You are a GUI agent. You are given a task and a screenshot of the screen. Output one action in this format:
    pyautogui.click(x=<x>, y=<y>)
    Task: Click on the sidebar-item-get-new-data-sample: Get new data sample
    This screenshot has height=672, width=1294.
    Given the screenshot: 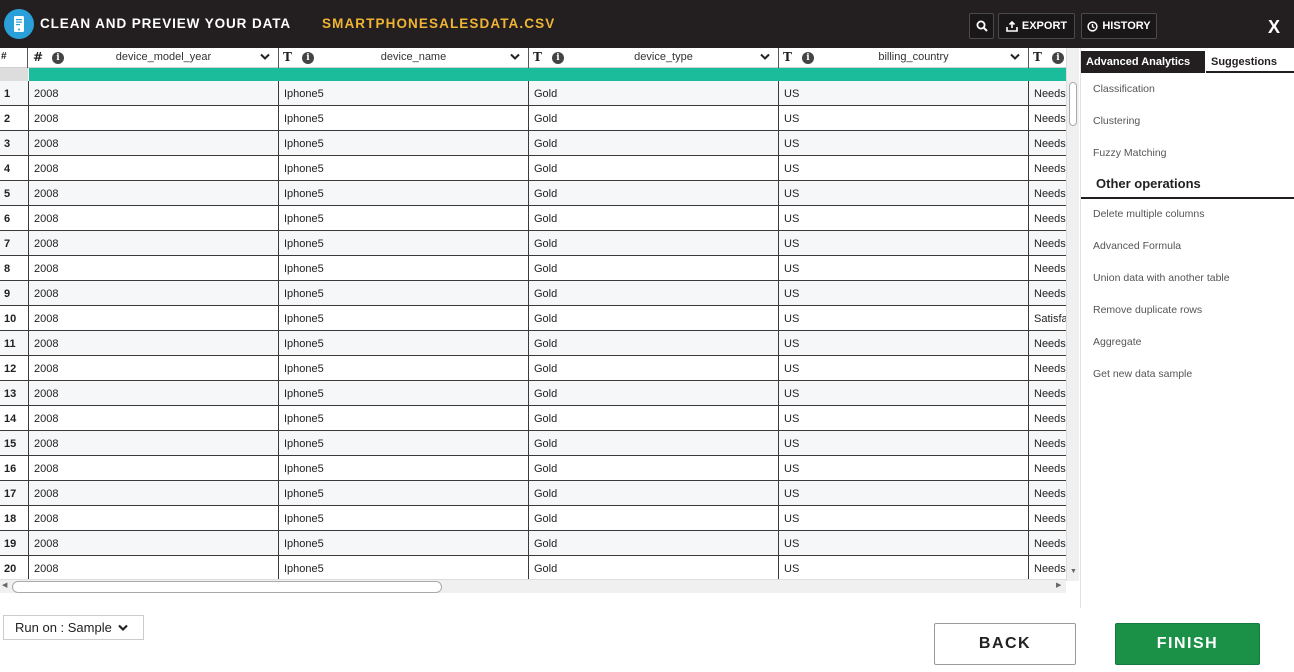 What is the action you would take?
    pyautogui.click(x=1142, y=374)
    